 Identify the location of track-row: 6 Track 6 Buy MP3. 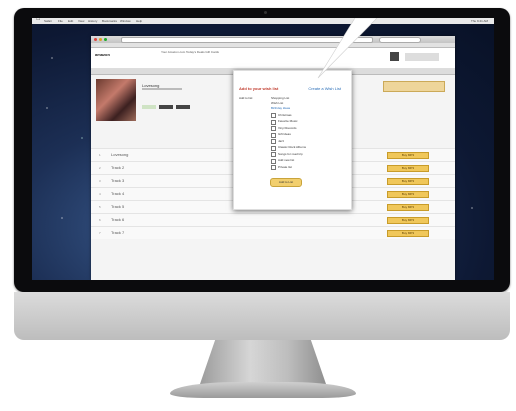
(273, 219).